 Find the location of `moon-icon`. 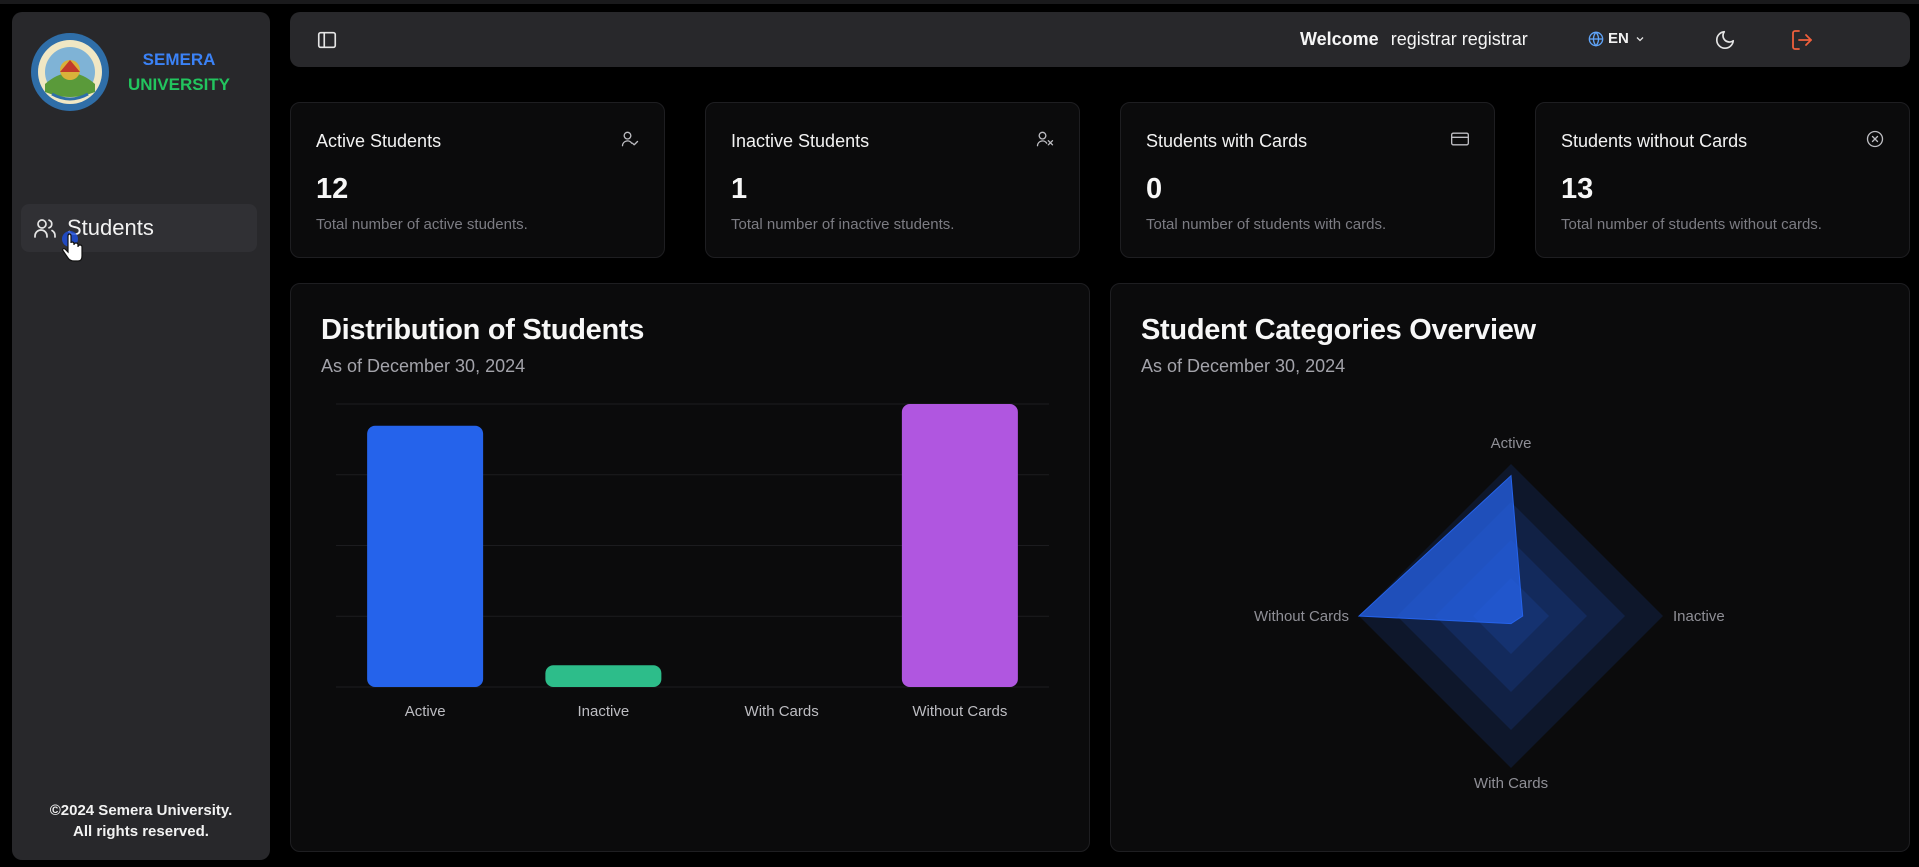

moon-icon is located at coordinates (1725, 40).